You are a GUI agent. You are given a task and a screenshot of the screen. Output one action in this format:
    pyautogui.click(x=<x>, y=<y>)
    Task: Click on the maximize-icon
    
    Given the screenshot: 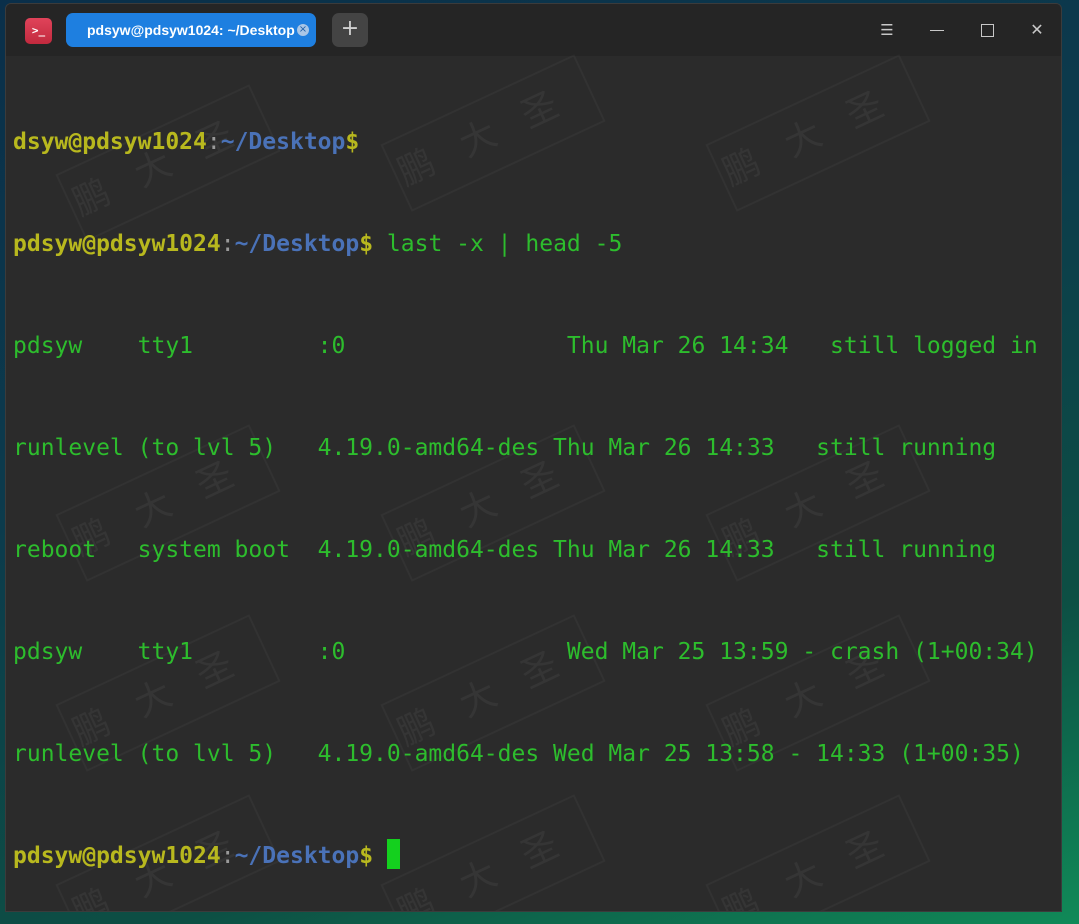 What is the action you would take?
    pyautogui.click(x=987, y=30)
    